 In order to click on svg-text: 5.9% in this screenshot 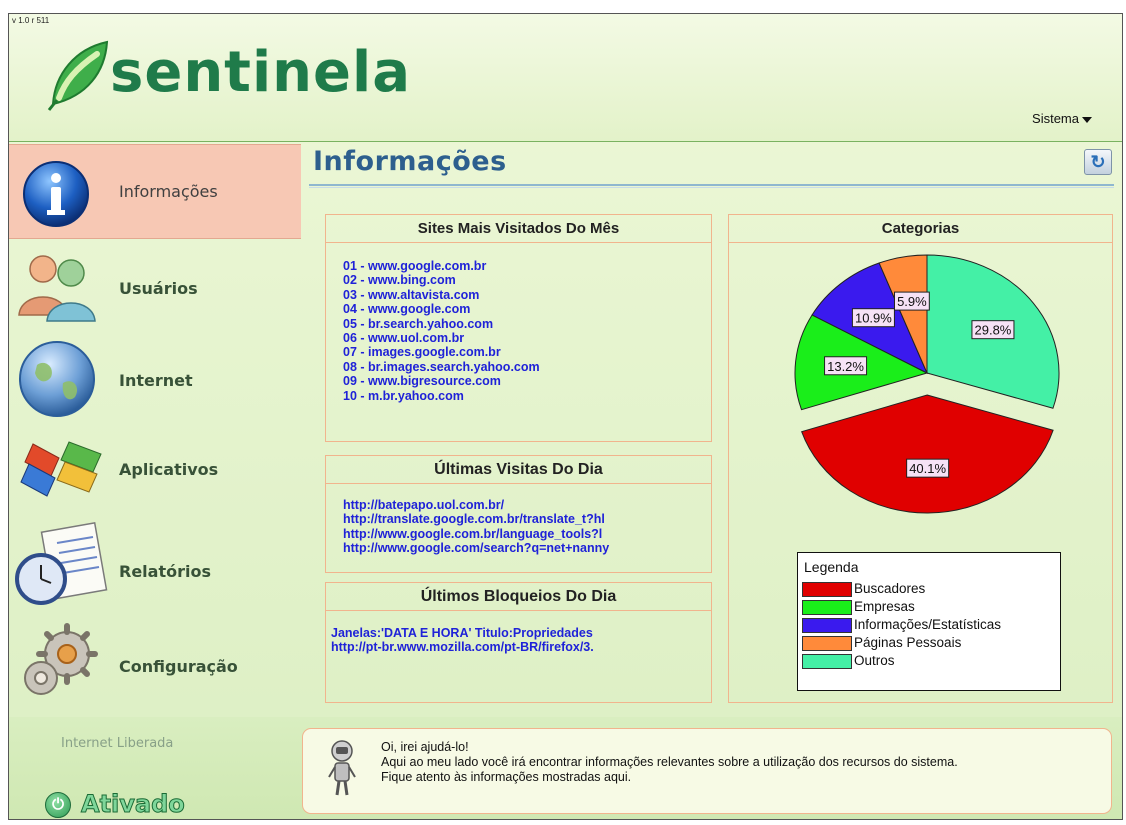, I will do `click(912, 301)`.